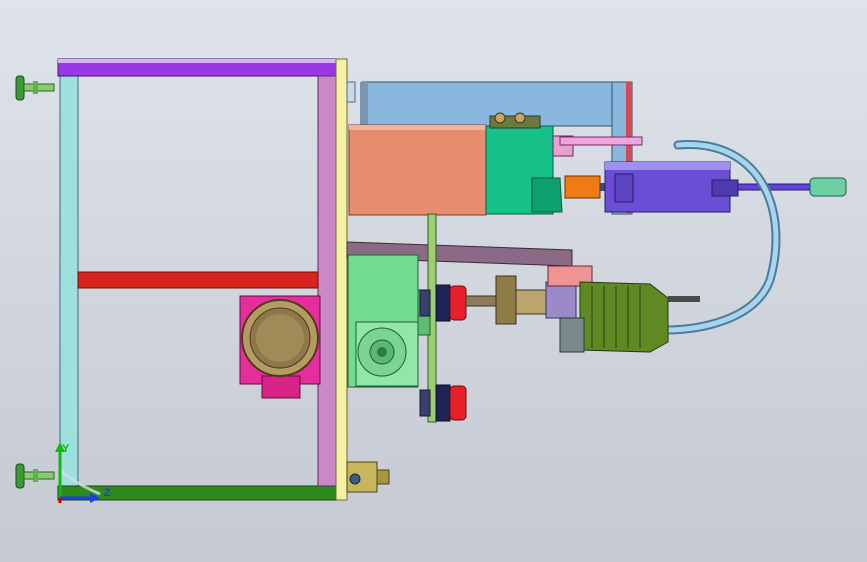  What do you see at coordinates (389, 321) in the screenshot?
I see `gear-housing` at bounding box center [389, 321].